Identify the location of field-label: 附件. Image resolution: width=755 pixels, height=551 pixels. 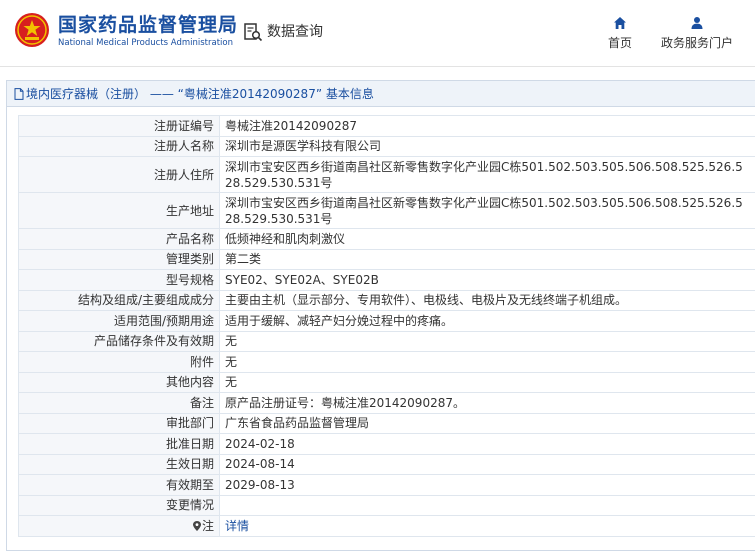
(119, 362).